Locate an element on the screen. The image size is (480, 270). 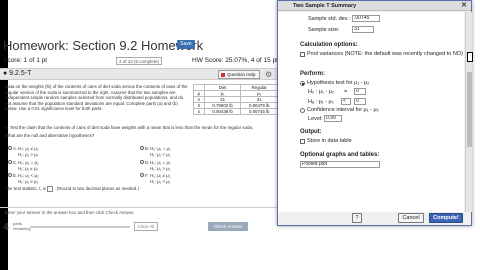
option-a: A. H₀: μ₁ ≠ μ₂ H₁: μ₁ > μ₂ is located at coordinates (23, 151).